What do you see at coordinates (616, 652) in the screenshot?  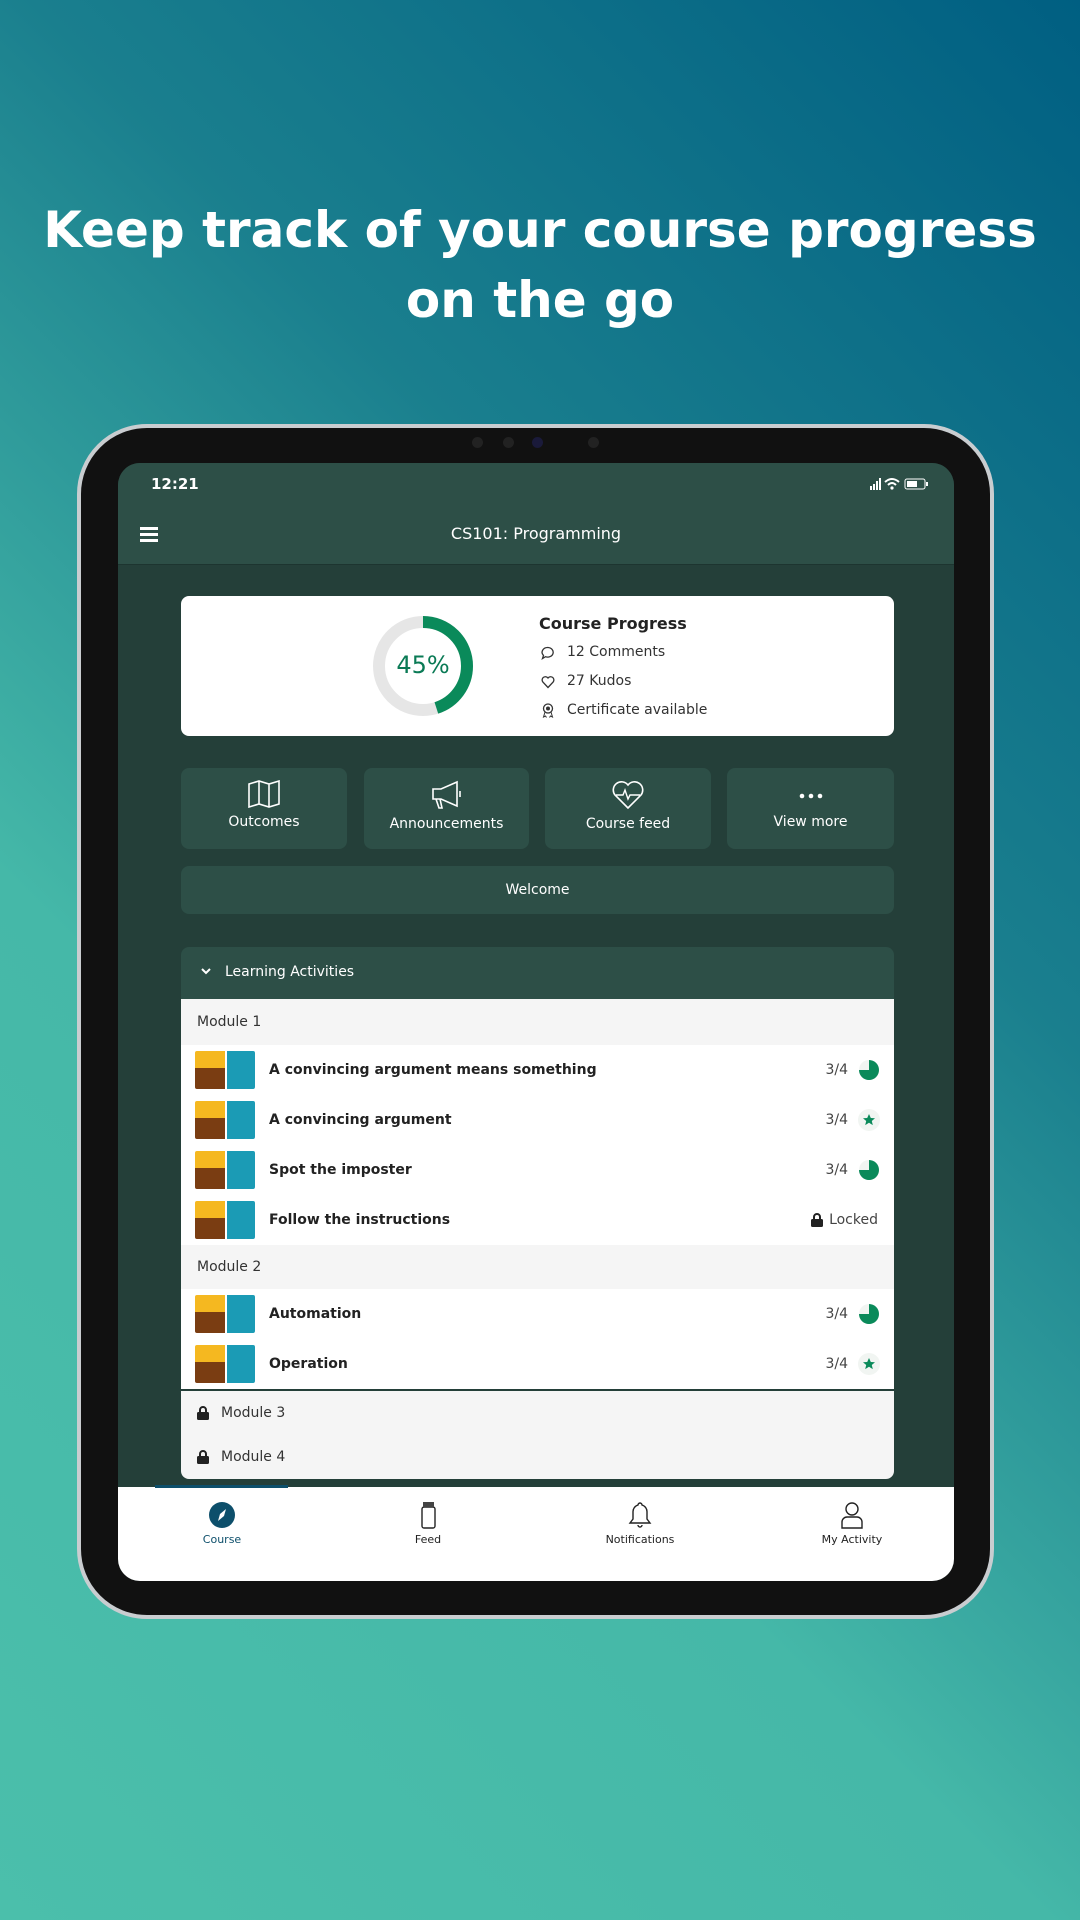 I see `comments-count: 12 Comments` at bounding box center [616, 652].